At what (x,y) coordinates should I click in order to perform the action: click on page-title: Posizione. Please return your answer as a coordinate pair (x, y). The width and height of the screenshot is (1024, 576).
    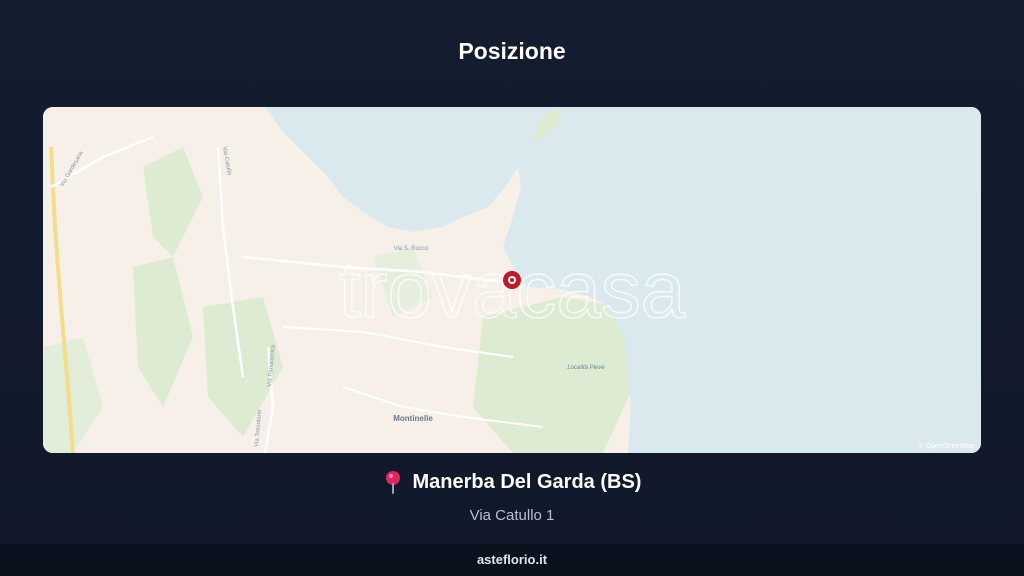
    Looking at the image, I should click on (512, 51).